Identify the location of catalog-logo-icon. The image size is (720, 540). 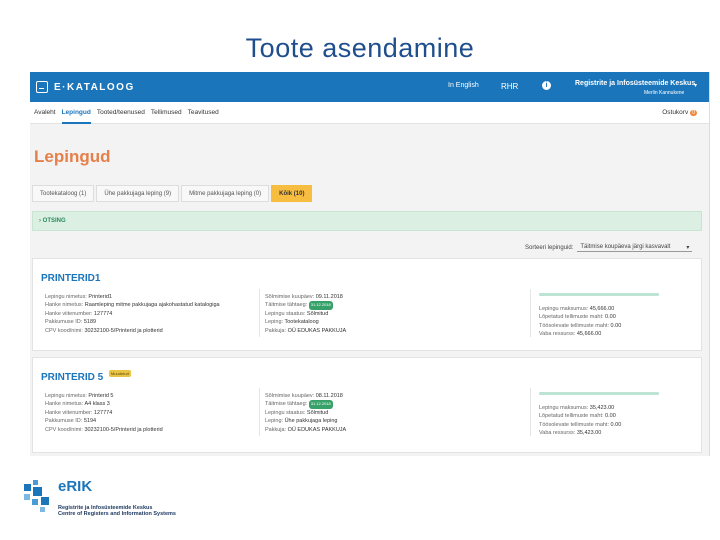
(42, 87).